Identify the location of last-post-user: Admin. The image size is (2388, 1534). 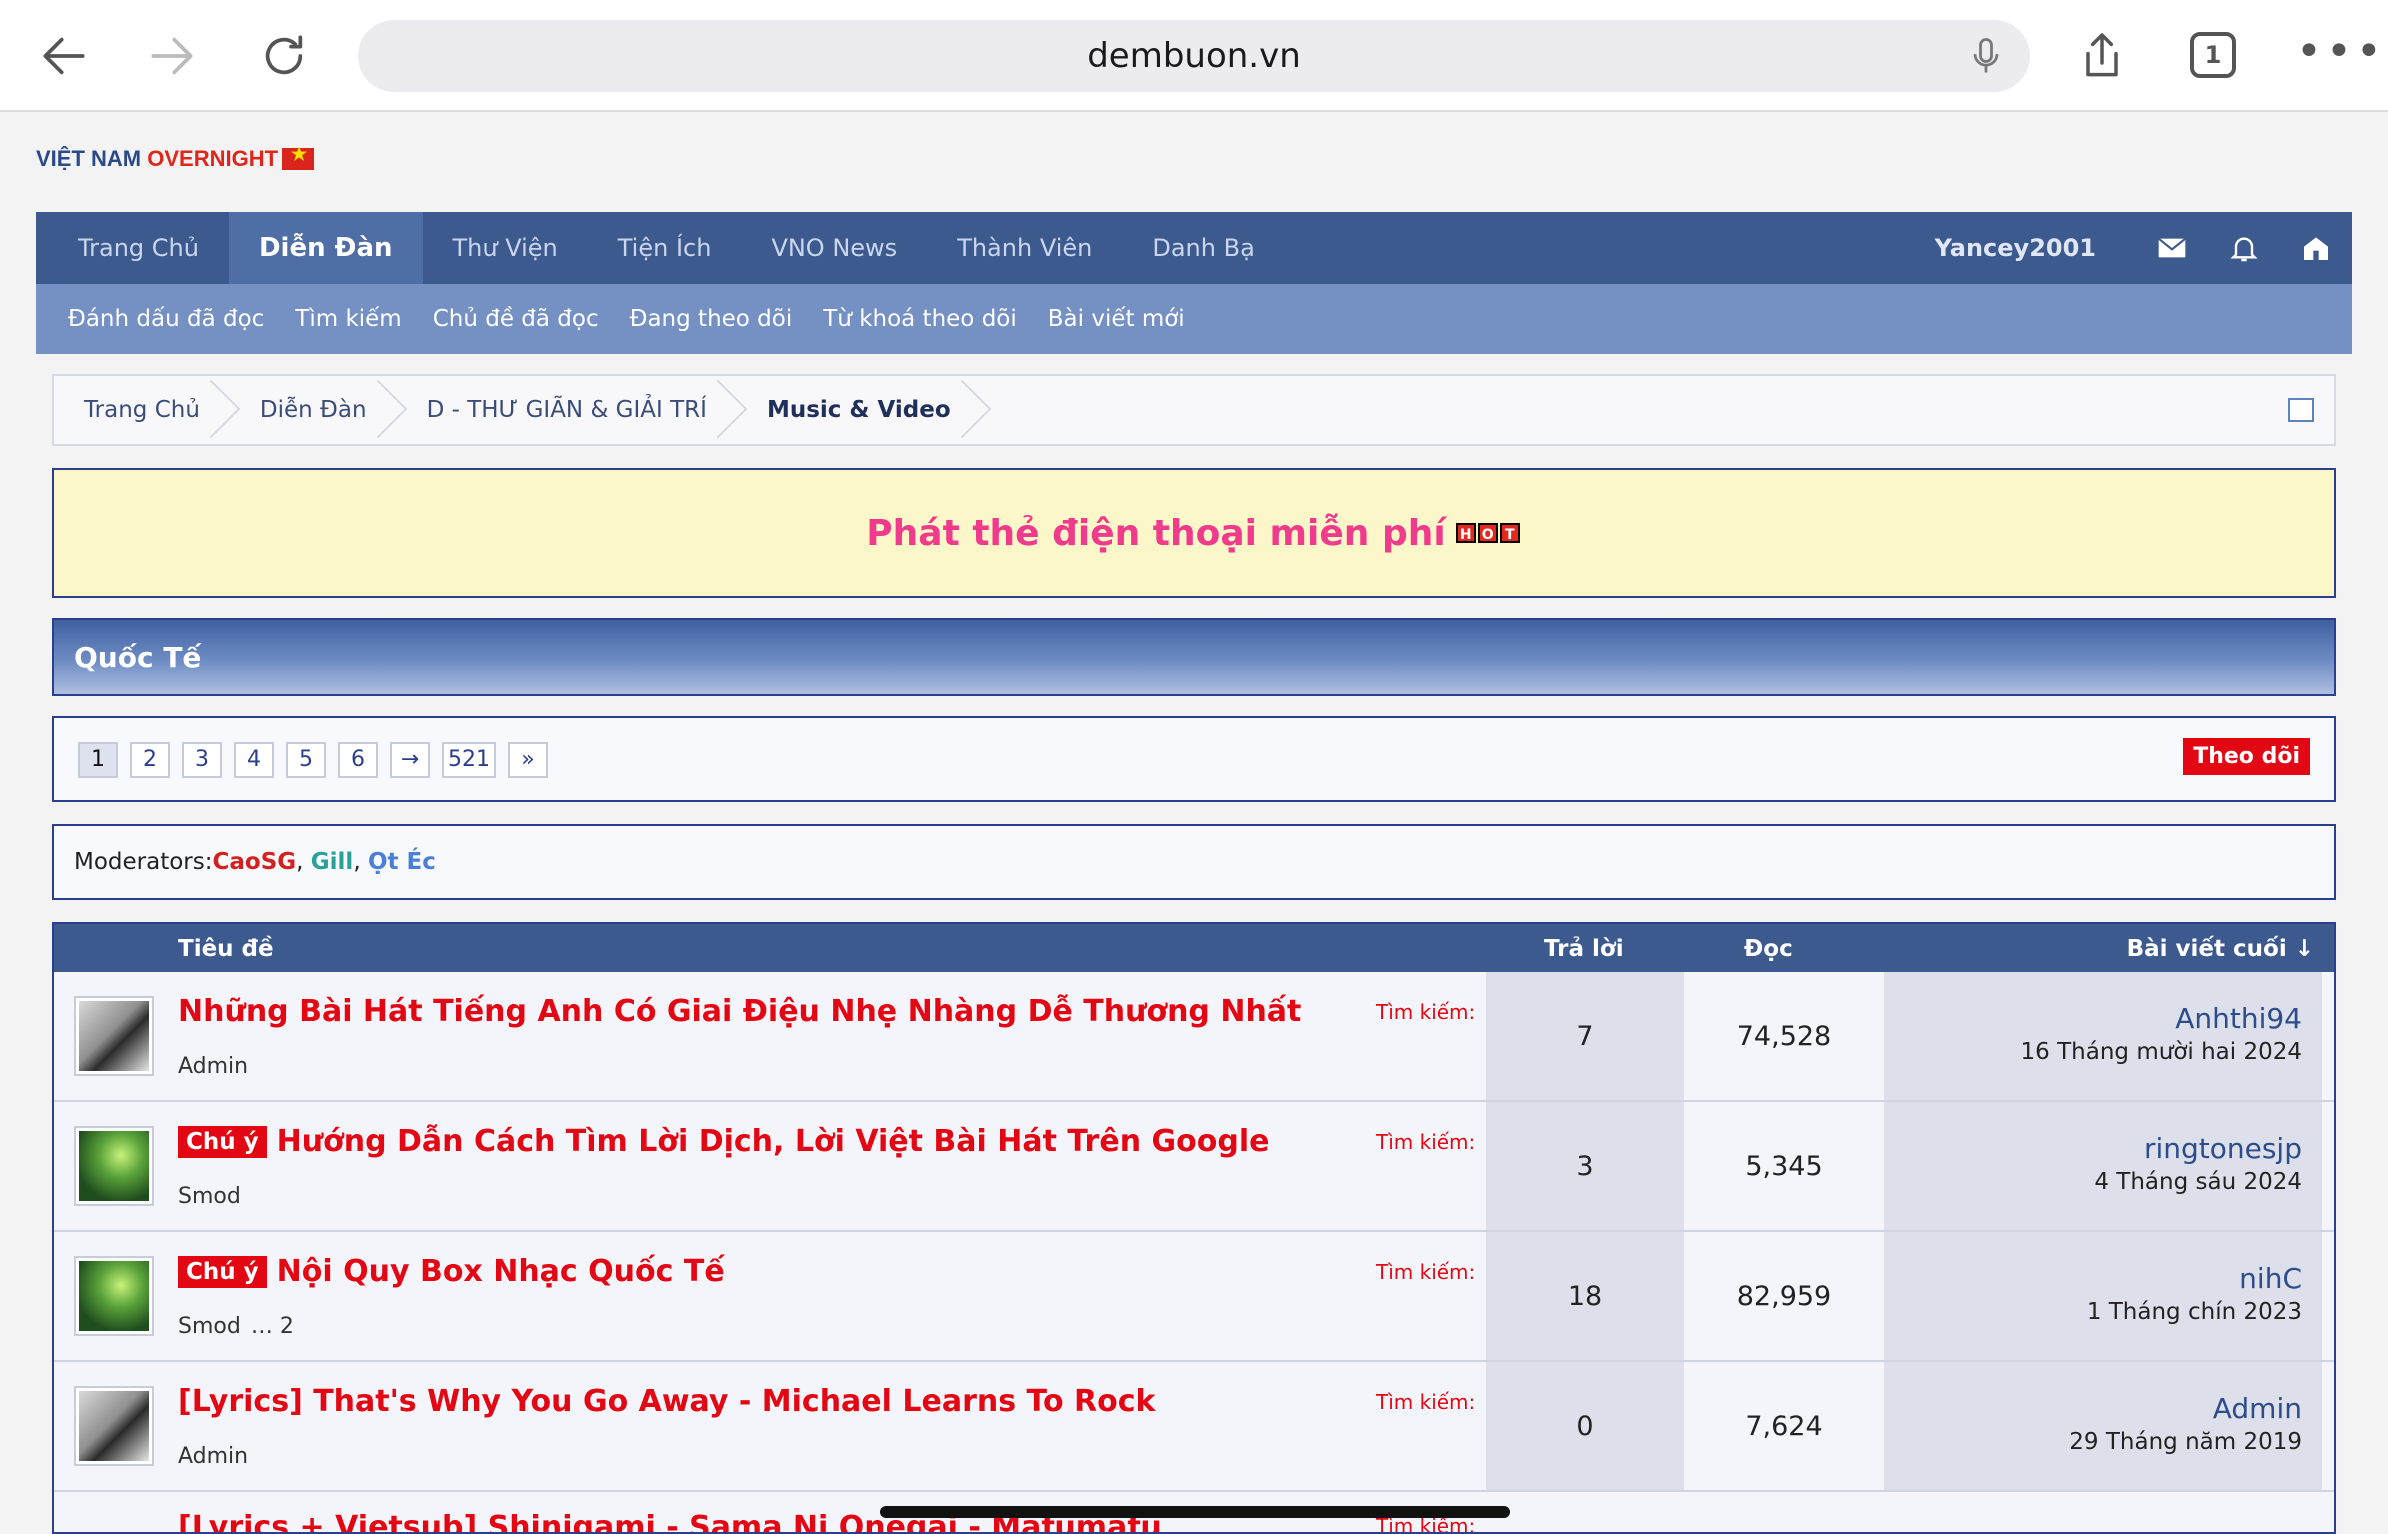
(2093, 1408).